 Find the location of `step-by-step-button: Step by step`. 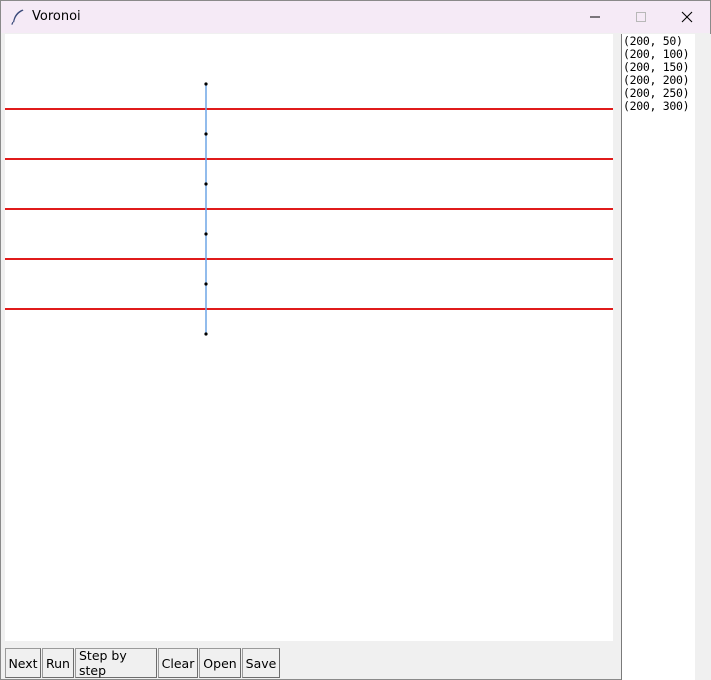

step-by-step-button: Step by step is located at coordinates (116, 663).